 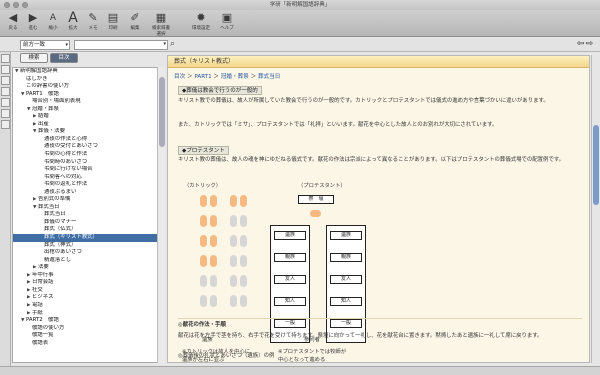 I want to click on tree-item: ▶ 社交, so click(x=87, y=291).